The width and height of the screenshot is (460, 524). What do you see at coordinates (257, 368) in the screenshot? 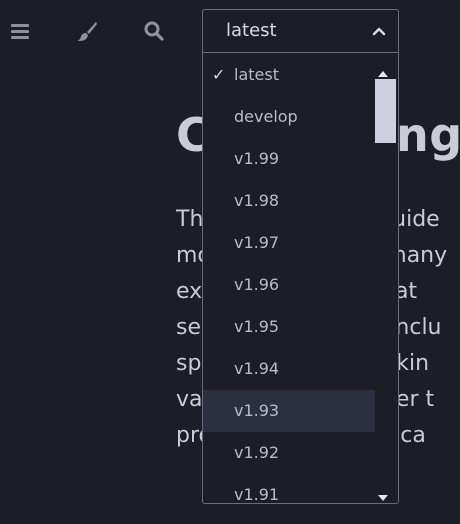
I see `version-option-label: v1.94` at bounding box center [257, 368].